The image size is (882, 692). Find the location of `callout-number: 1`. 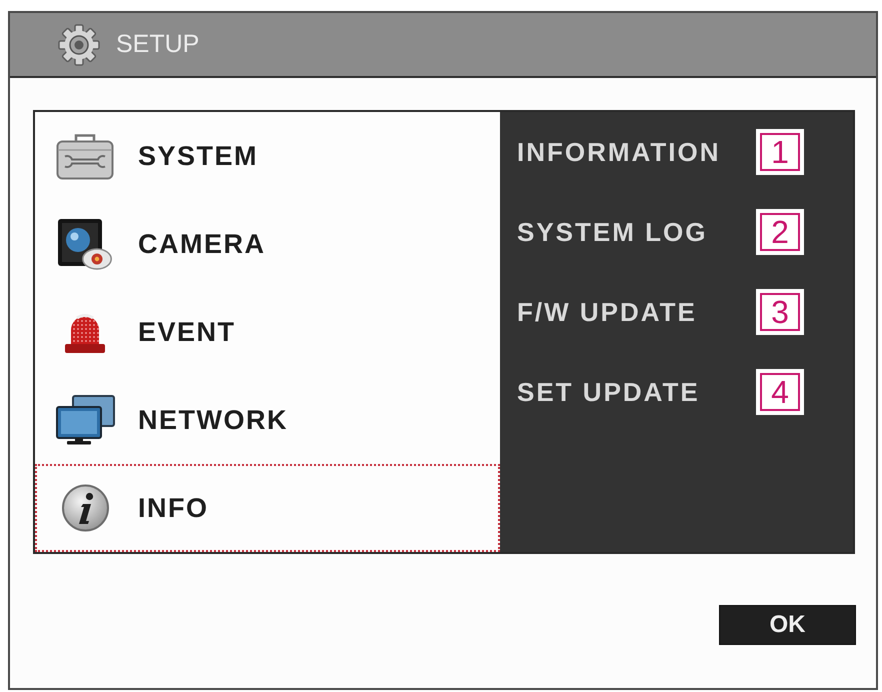

callout-number: 1 is located at coordinates (780, 152).